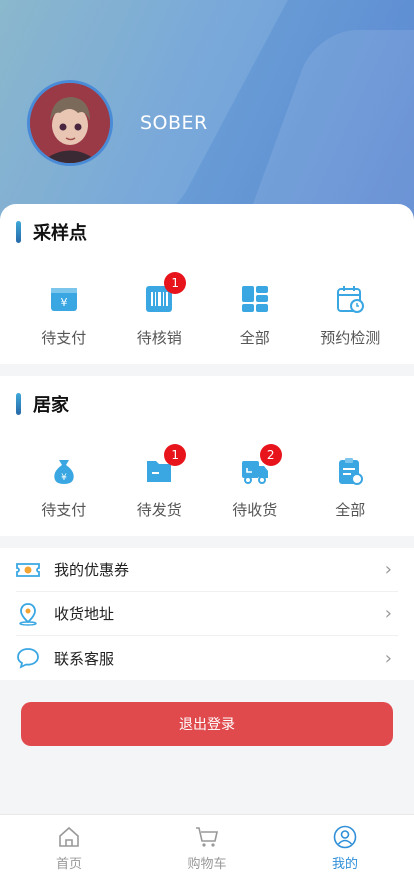 This screenshot has width=414, height=896. Describe the element at coordinates (84, 614) in the screenshot. I see `menu-label: 收货地址` at that location.